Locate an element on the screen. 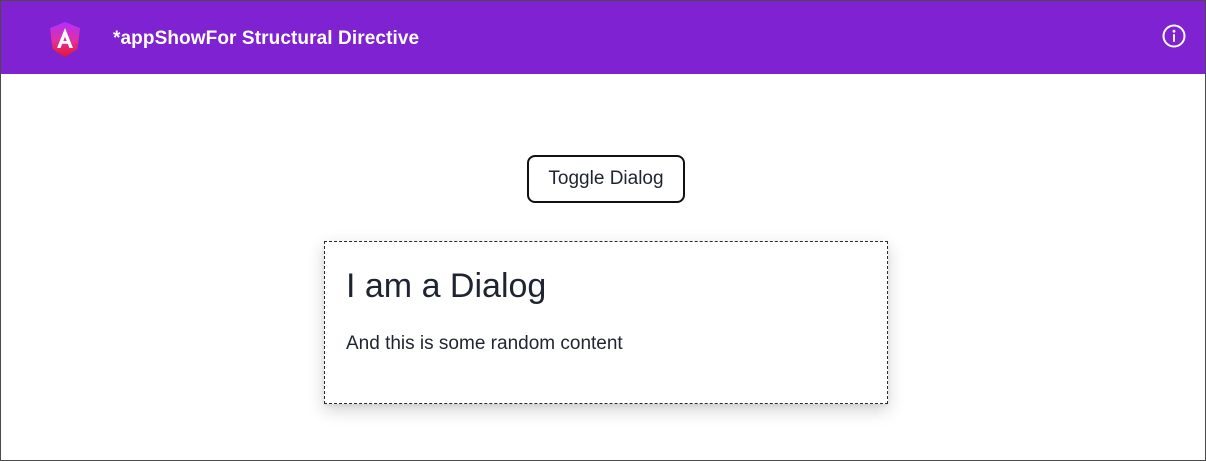 Image resolution: width=1206 pixels, height=461 pixels. info-icon is located at coordinates (1174, 36).